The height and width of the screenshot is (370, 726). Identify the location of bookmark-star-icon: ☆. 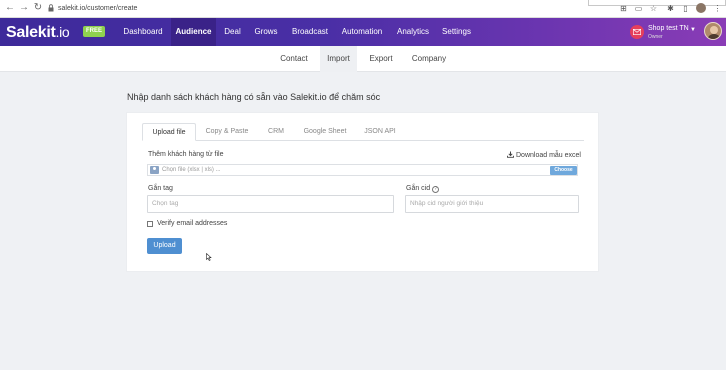
(653, 8).